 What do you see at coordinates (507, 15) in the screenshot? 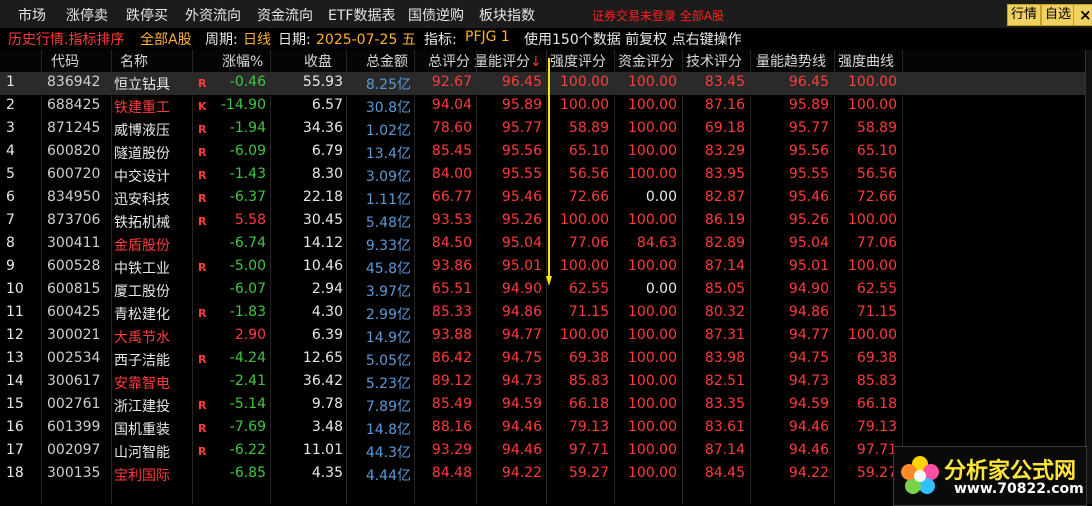
I see `menu-sector-index: 板块指数` at bounding box center [507, 15].